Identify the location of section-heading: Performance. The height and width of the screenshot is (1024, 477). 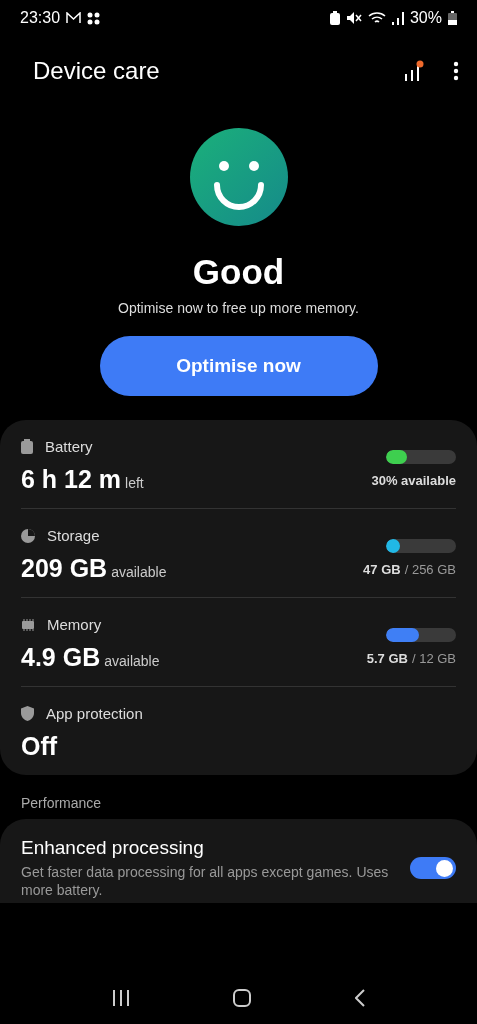
(62, 803).